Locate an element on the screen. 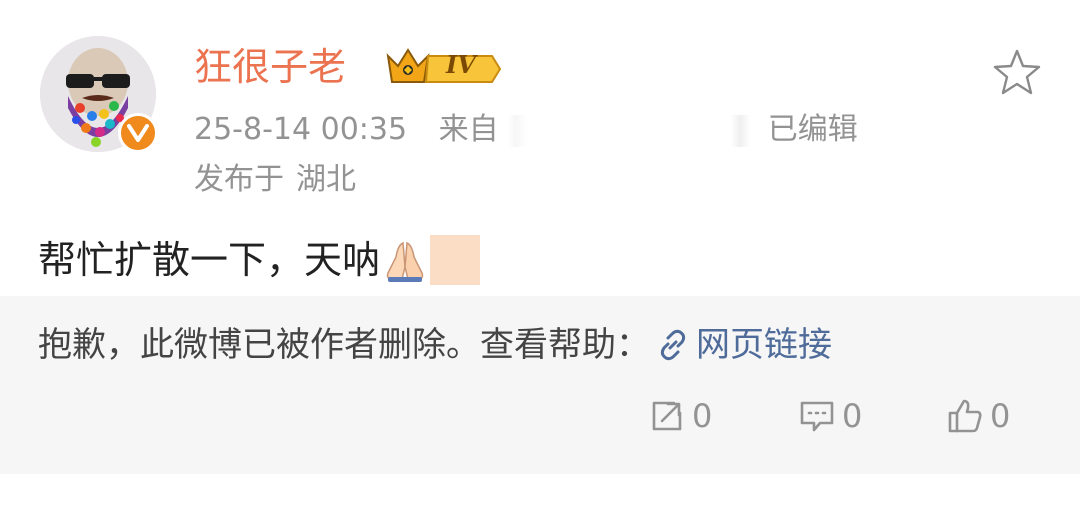 This screenshot has height=507, width=1080. like-button: 0 is located at coordinates (978, 416).